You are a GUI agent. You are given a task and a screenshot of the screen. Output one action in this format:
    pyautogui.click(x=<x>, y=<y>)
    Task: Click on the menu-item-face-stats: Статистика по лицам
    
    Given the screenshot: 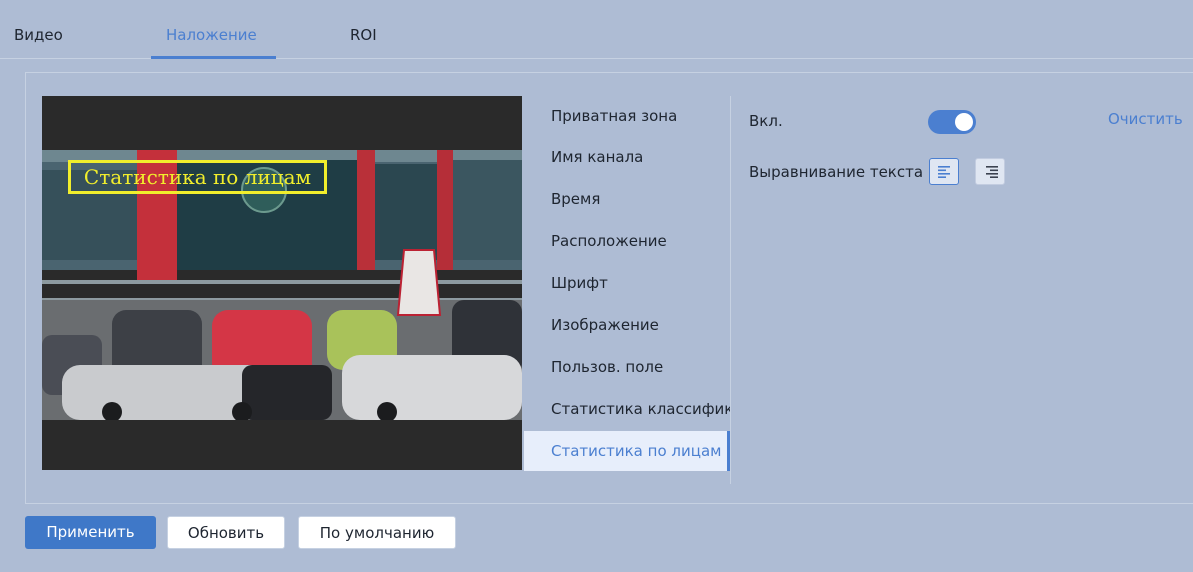 What is the action you would take?
    pyautogui.click(x=627, y=451)
    